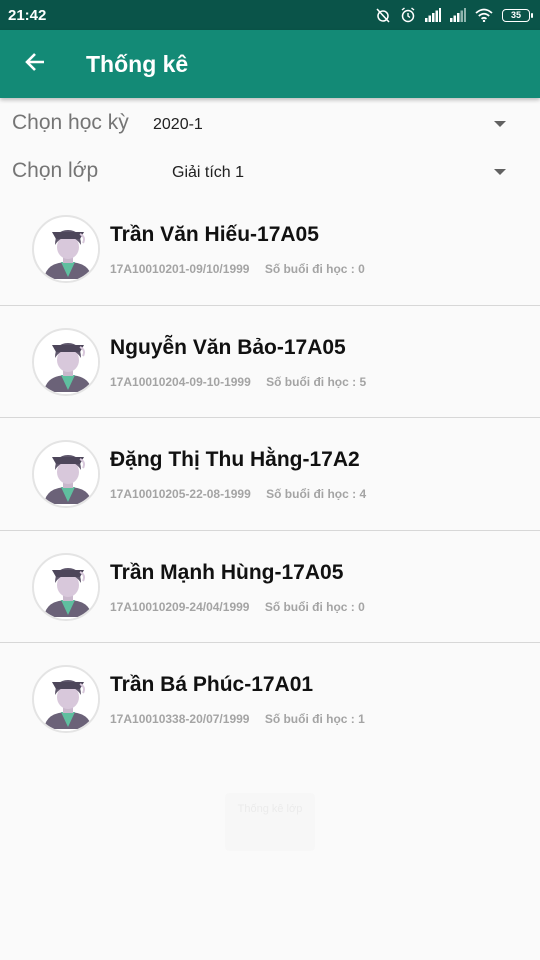 The image size is (540, 960). I want to click on attendance-count: Số buổi đi học : 4, so click(316, 494).